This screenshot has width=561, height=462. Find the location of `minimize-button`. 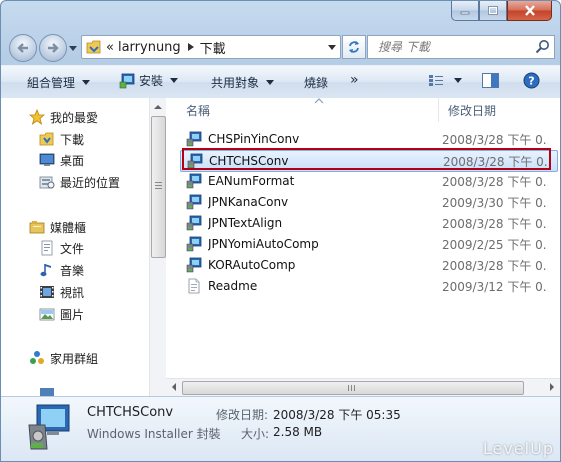

minimize-button is located at coordinates (465, 11).